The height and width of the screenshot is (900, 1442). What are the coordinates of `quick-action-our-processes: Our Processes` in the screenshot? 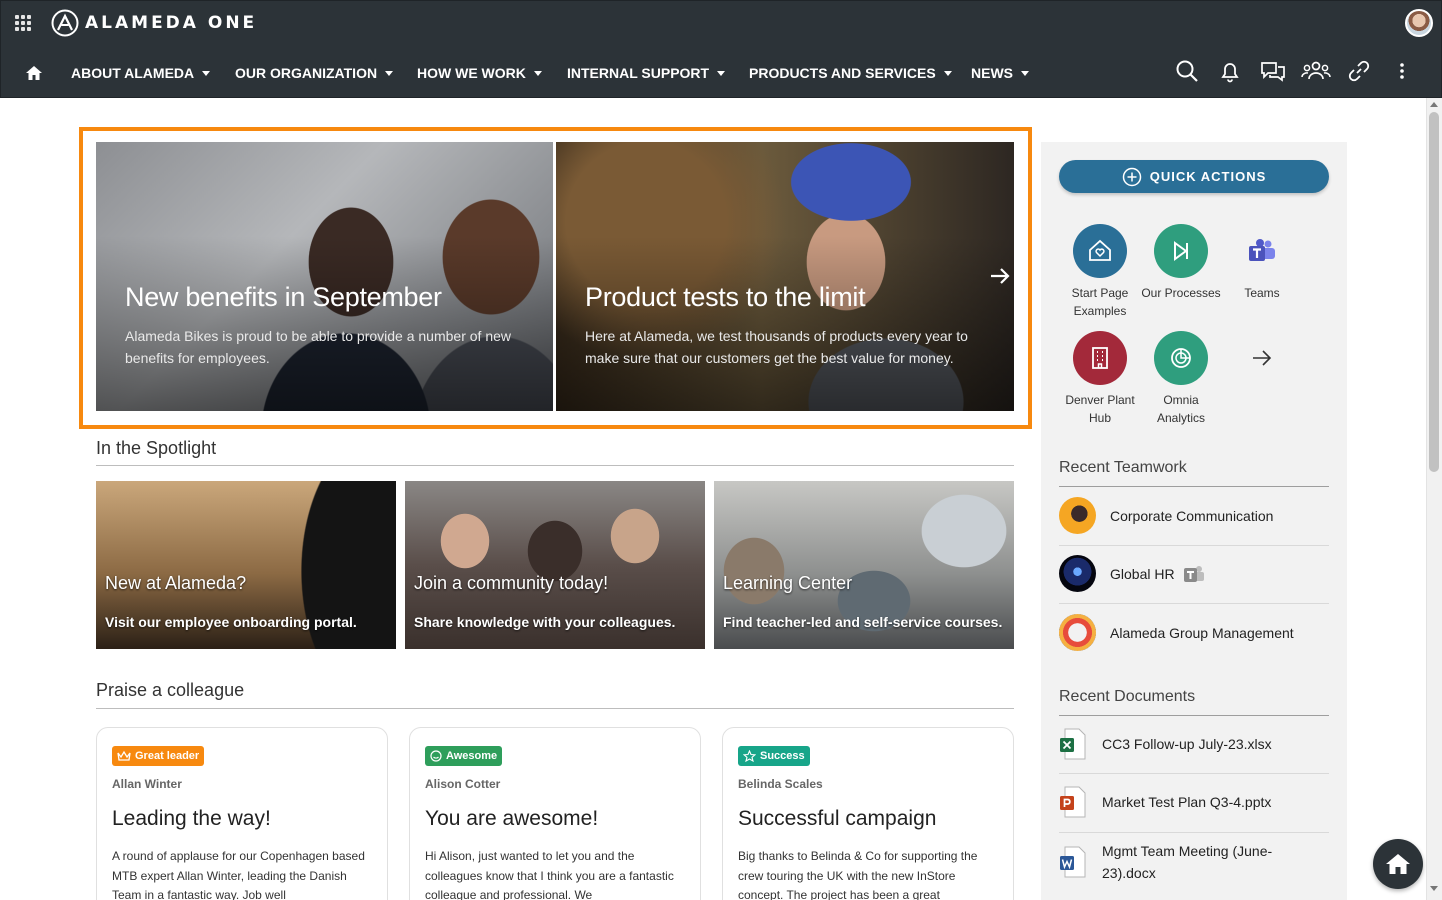 It's located at (1181, 263).